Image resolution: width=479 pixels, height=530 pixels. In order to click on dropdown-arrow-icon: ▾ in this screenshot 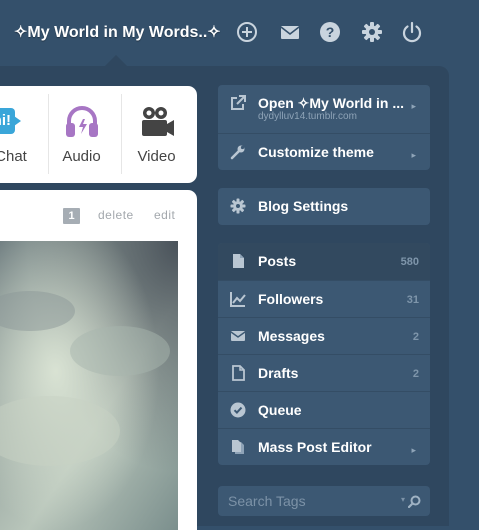, I will do `click(403, 499)`.